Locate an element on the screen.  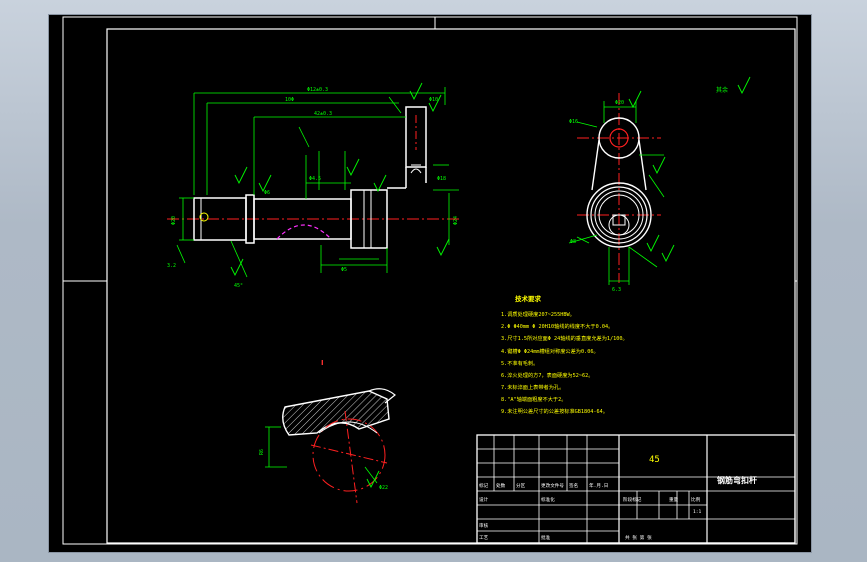
svg-text: 45° is located at coordinates (238, 286).